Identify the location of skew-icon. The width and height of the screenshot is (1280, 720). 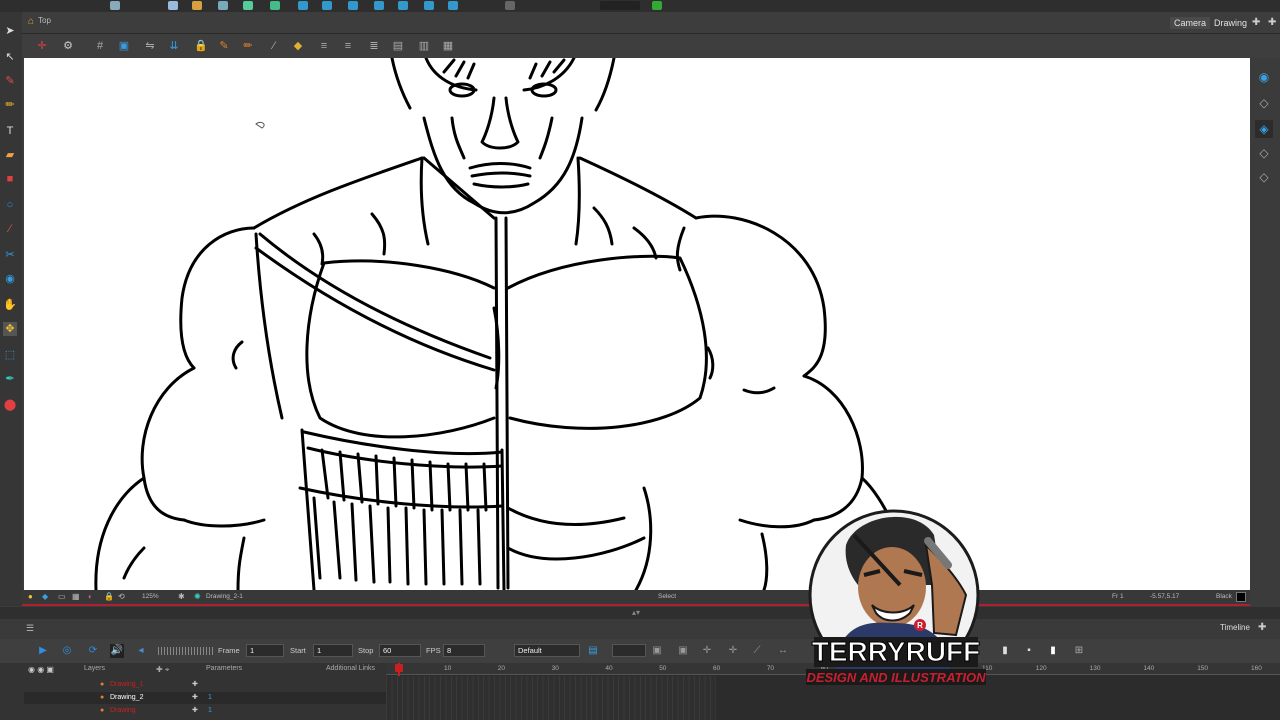
(403, 5).